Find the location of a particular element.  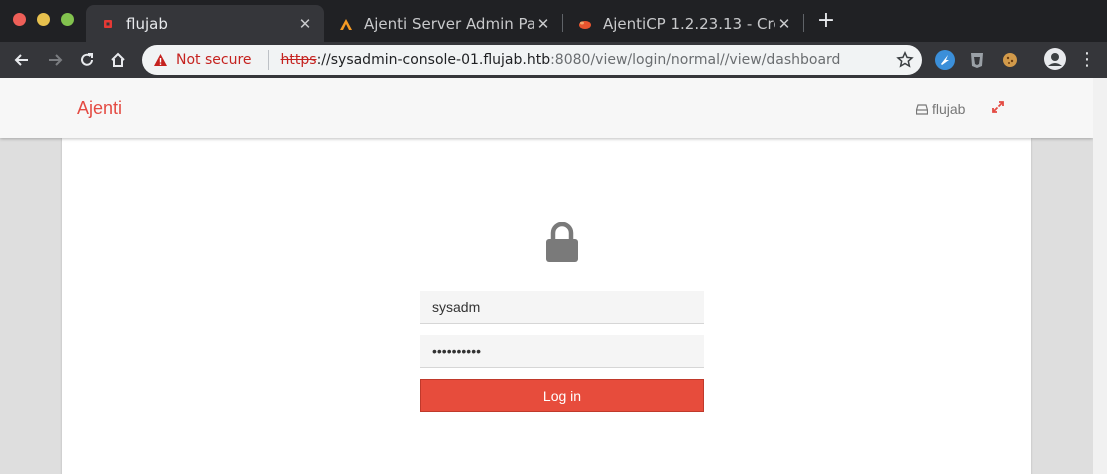

lock-icon is located at coordinates (562, 242).